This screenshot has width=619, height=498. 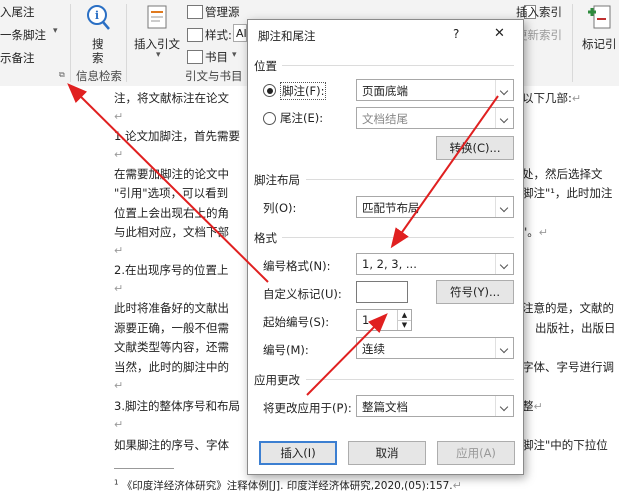 What do you see at coordinates (567, 193) in the screenshot?
I see `doc-line-right: 脚注"¹，此时加注` at bounding box center [567, 193].